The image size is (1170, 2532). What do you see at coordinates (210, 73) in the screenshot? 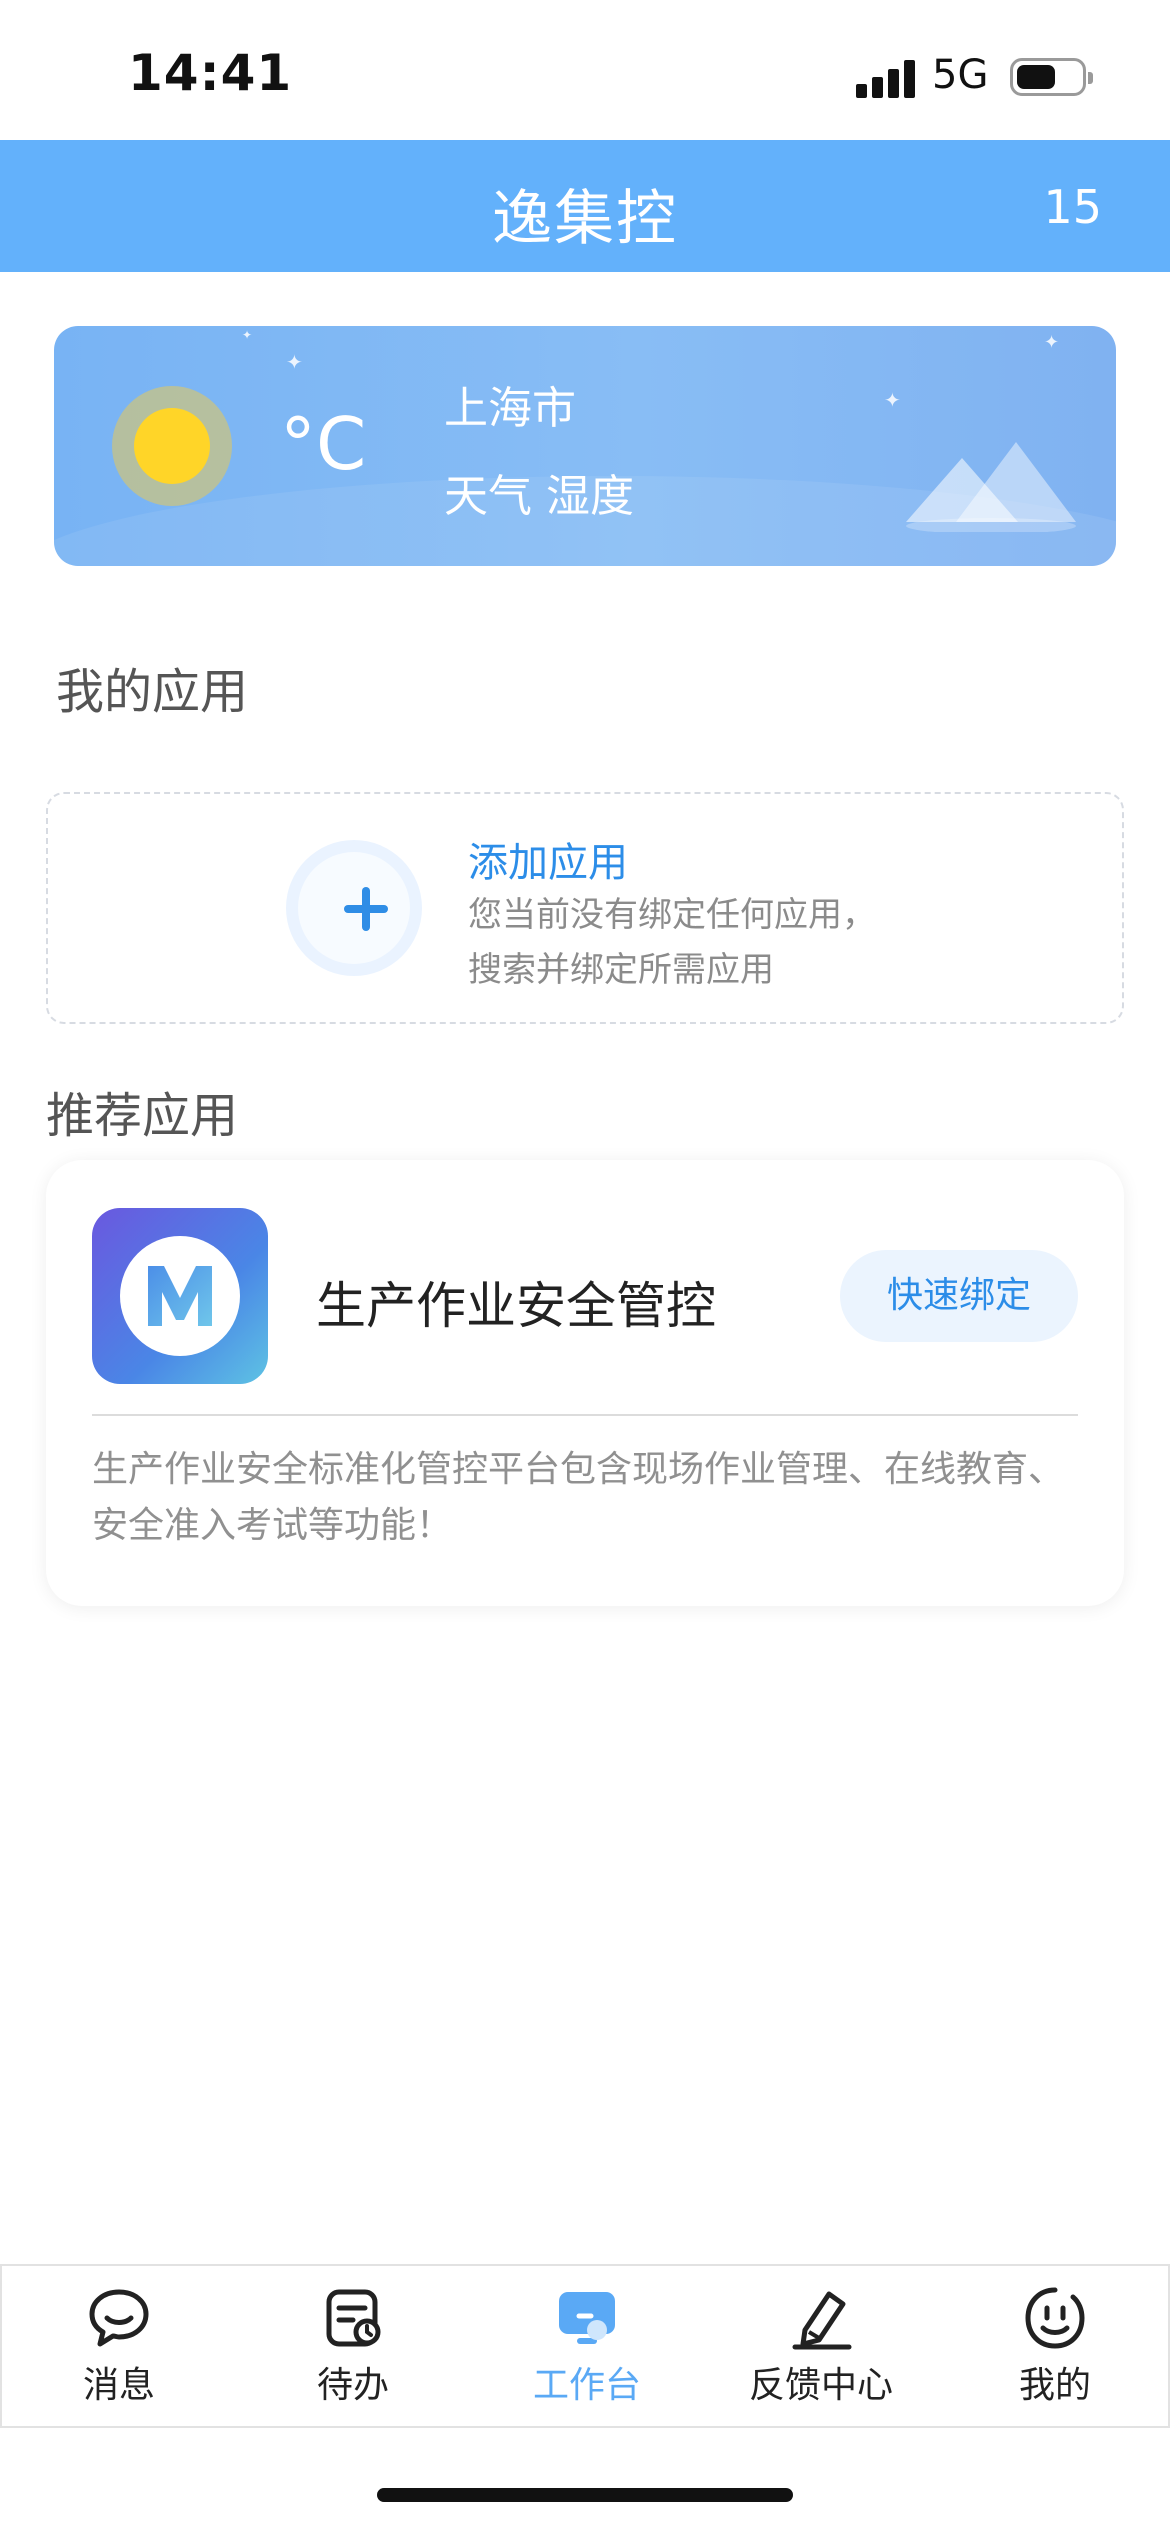
I see `status-time: 14:41` at bounding box center [210, 73].